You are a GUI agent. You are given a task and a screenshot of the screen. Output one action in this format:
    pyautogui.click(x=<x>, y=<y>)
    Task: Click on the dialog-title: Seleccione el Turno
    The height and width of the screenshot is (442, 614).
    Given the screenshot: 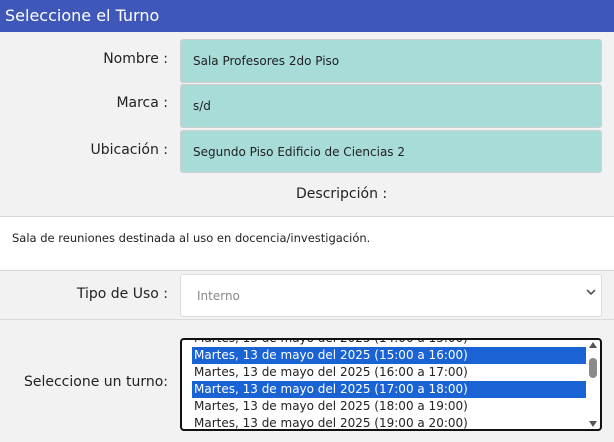 What is the action you would take?
    pyautogui.click(x=82, y=15)
    